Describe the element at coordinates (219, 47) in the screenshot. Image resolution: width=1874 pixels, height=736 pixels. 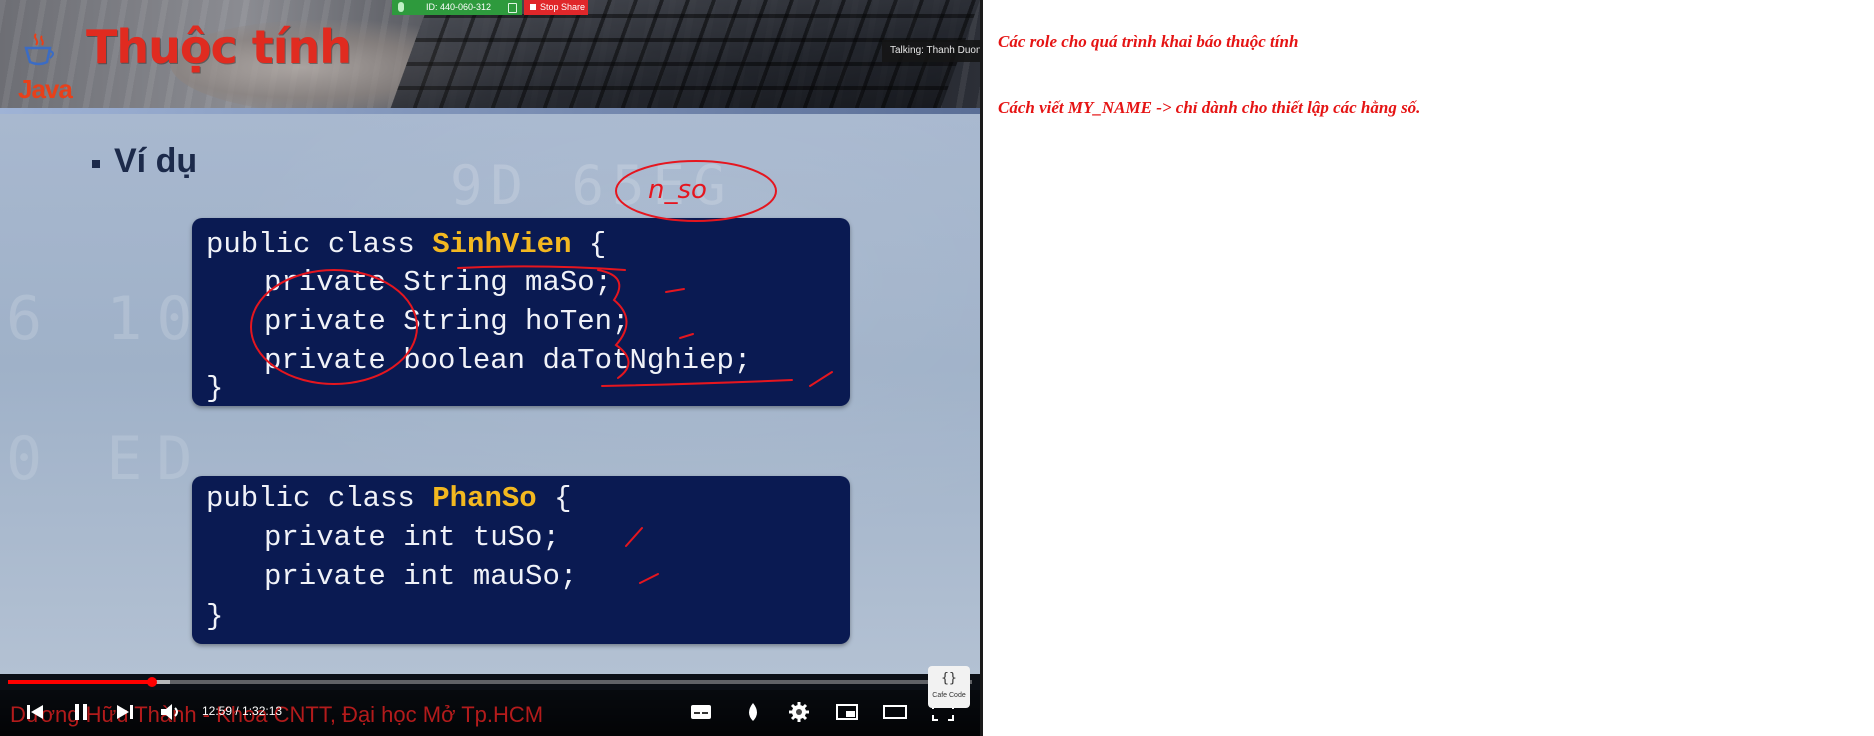
I see `slide-title: Thuộc tính` at that location.